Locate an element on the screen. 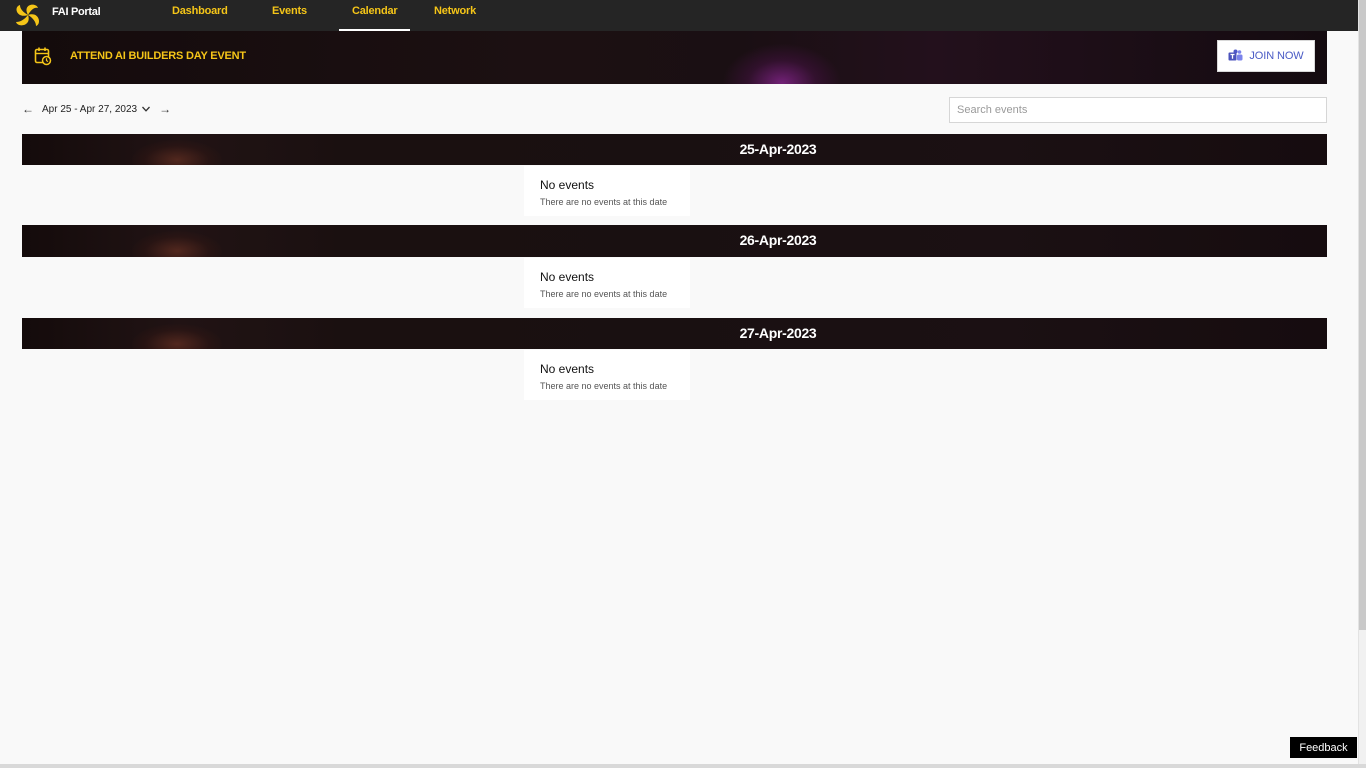 This screenshot has height=768, width=1366. nav-network: Network is located at coordinates (455, 11).